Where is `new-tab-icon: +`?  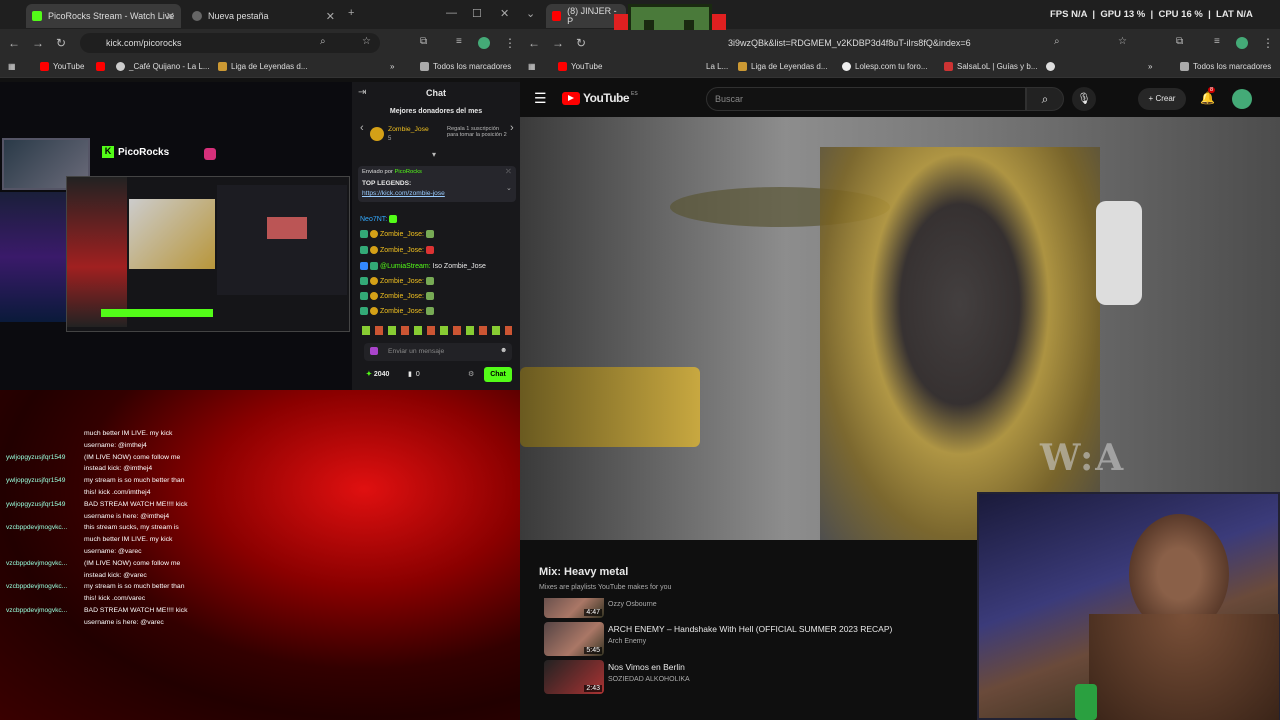 new-tab-icon: + is located at coordinates (351, 13).